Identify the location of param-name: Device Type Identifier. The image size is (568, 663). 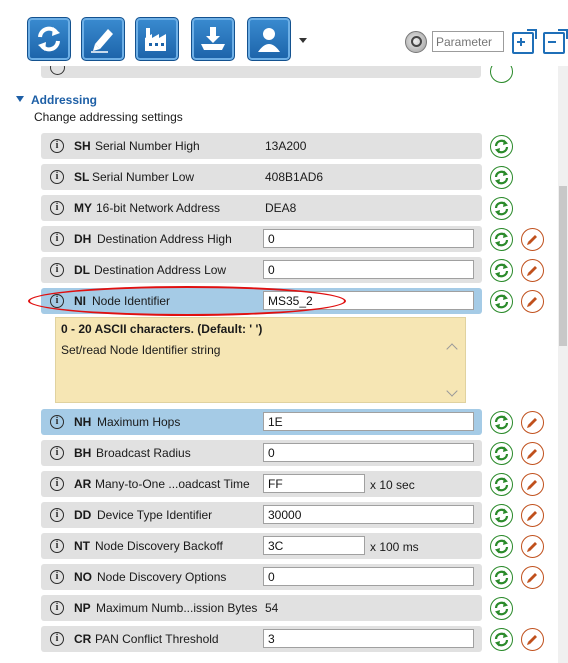
(155, 515).